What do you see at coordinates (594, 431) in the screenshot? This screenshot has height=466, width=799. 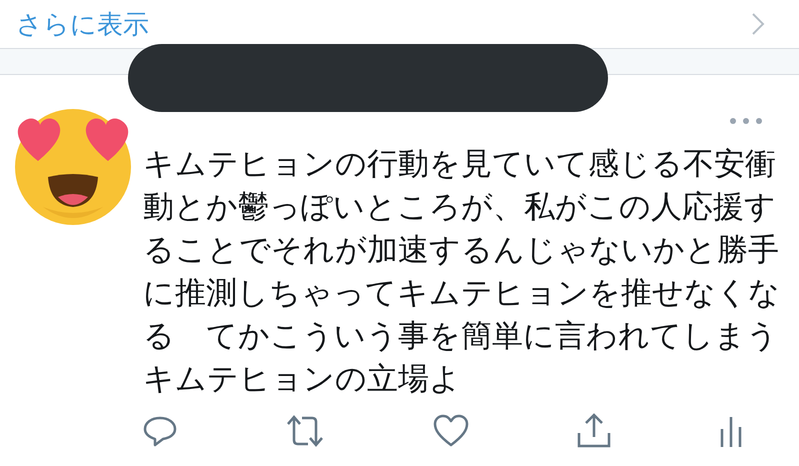 I see `share-icon` at bounding box center [594, 431].